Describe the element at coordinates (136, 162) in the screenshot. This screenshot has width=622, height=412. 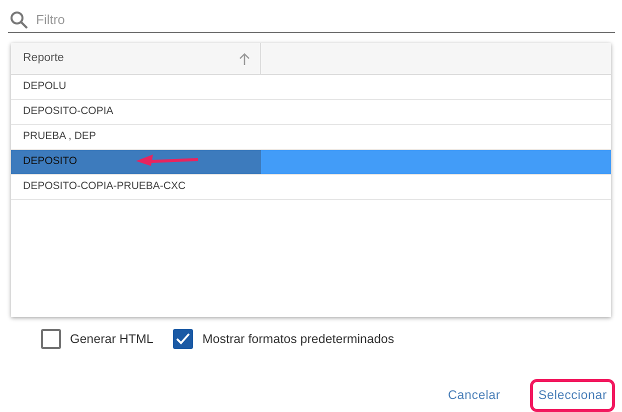
I see `table-cell: DEPOSITO` at that location.